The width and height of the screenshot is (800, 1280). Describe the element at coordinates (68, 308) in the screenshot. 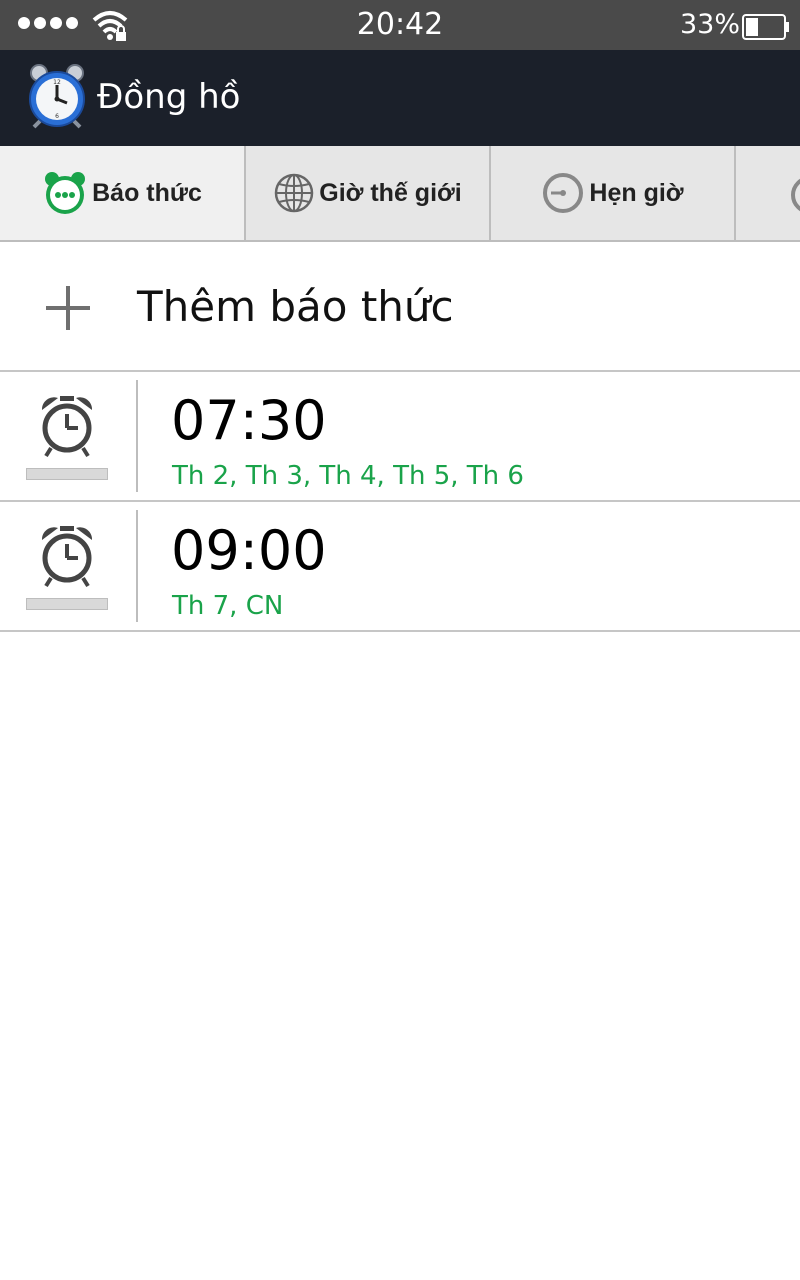

I see `plus-icon` at that location.